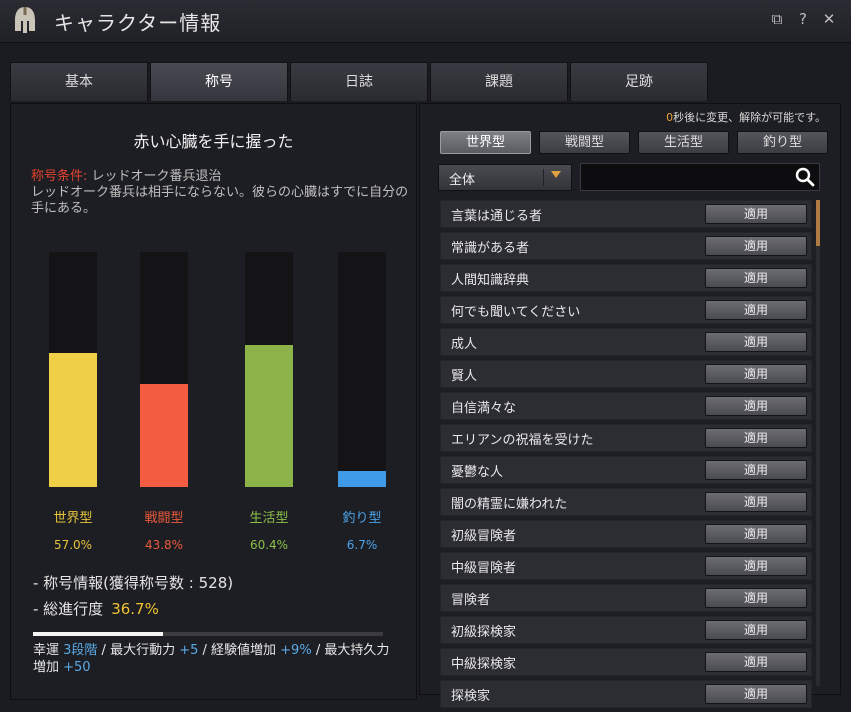 This screenshot has width=851, height=712. Describe the element at coordinates (362, 518) in the screenshot. I see `category-label: 釣り型` at that location.